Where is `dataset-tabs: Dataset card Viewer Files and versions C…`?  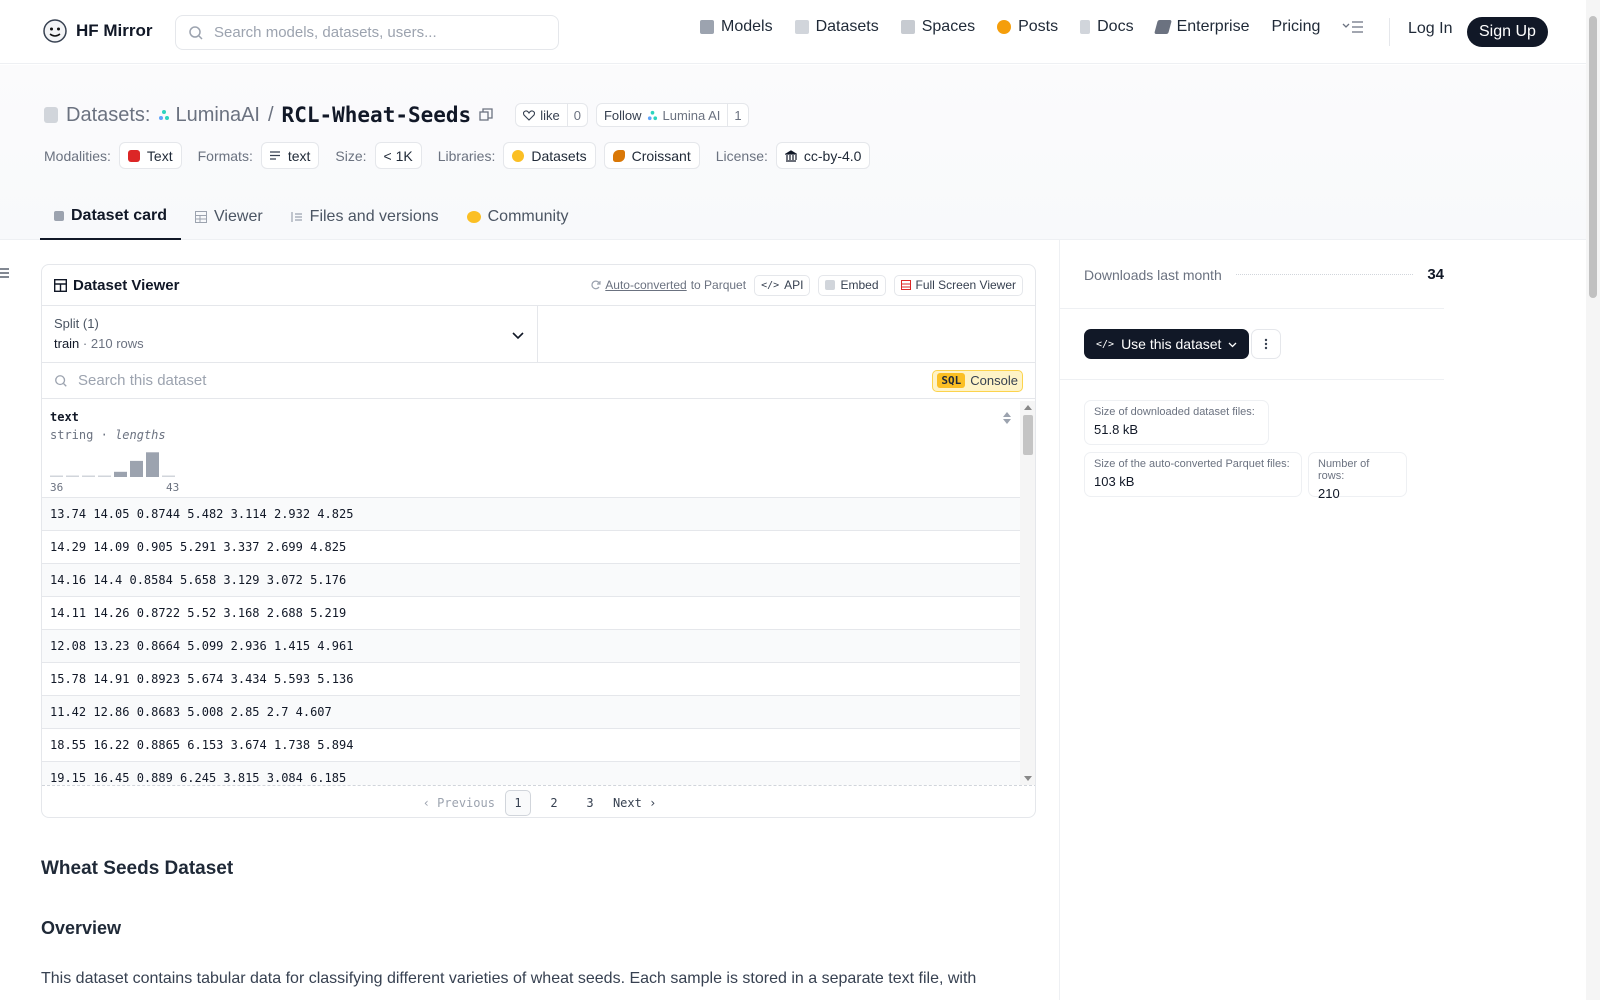 dataset-tabs: Dataset card Viewer Files and versions C… is located at coordinates (311, 216).